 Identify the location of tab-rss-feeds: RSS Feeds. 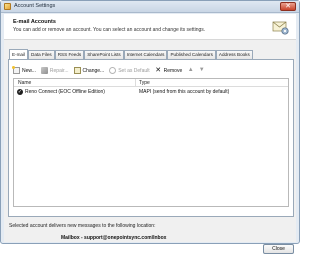
(69, 54).